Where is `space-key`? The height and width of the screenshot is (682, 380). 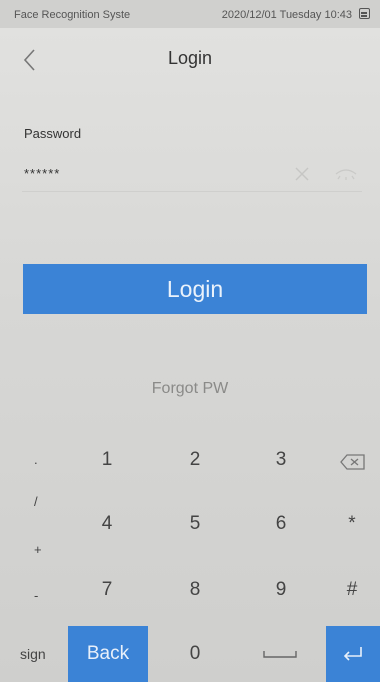
space-key is located at coordinates (280, 654).